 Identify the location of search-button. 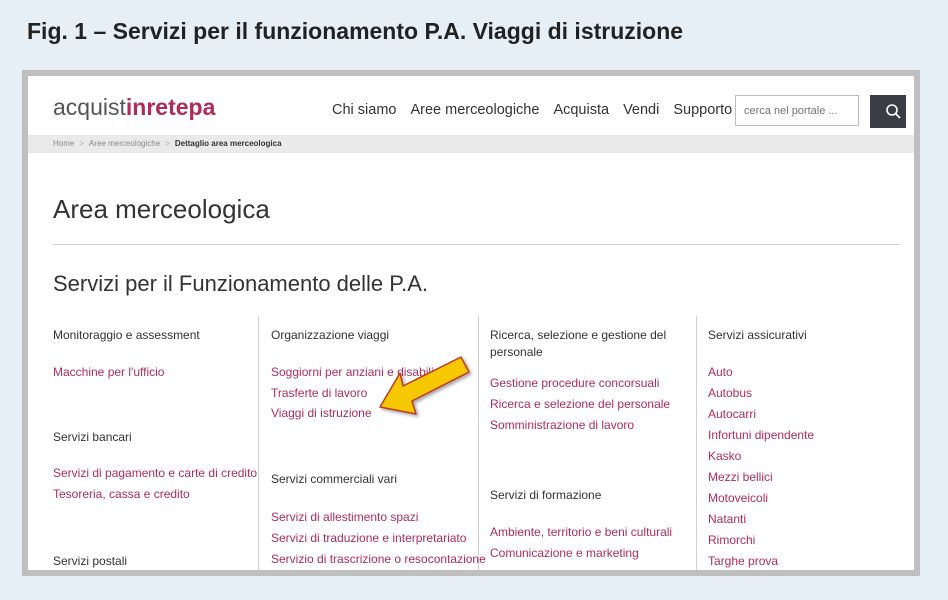
(888, 111).